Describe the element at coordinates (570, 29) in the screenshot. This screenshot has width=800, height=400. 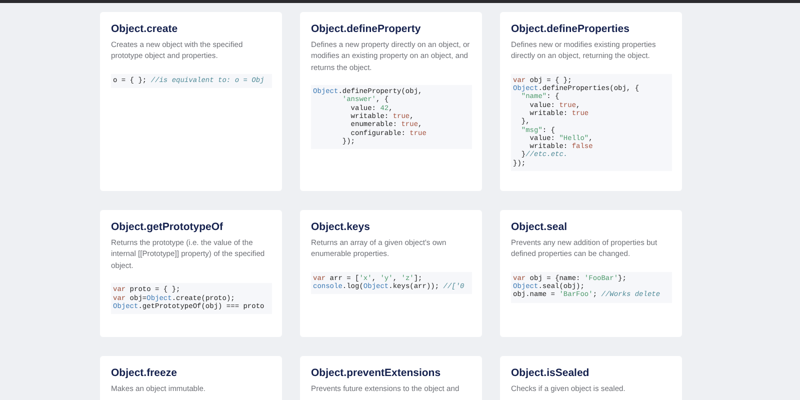
I see `method-title: Object.defineProperties` at that location.